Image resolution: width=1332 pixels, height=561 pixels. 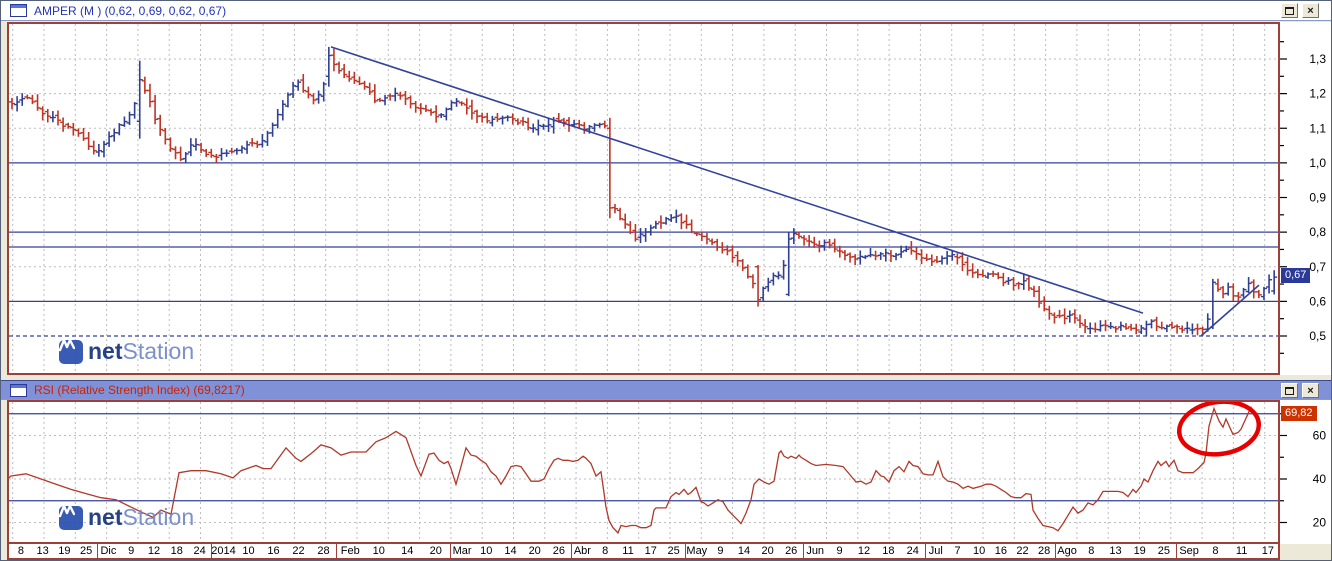 I want to click on last-price-label: 0,67, so click(x=1296, y=275).